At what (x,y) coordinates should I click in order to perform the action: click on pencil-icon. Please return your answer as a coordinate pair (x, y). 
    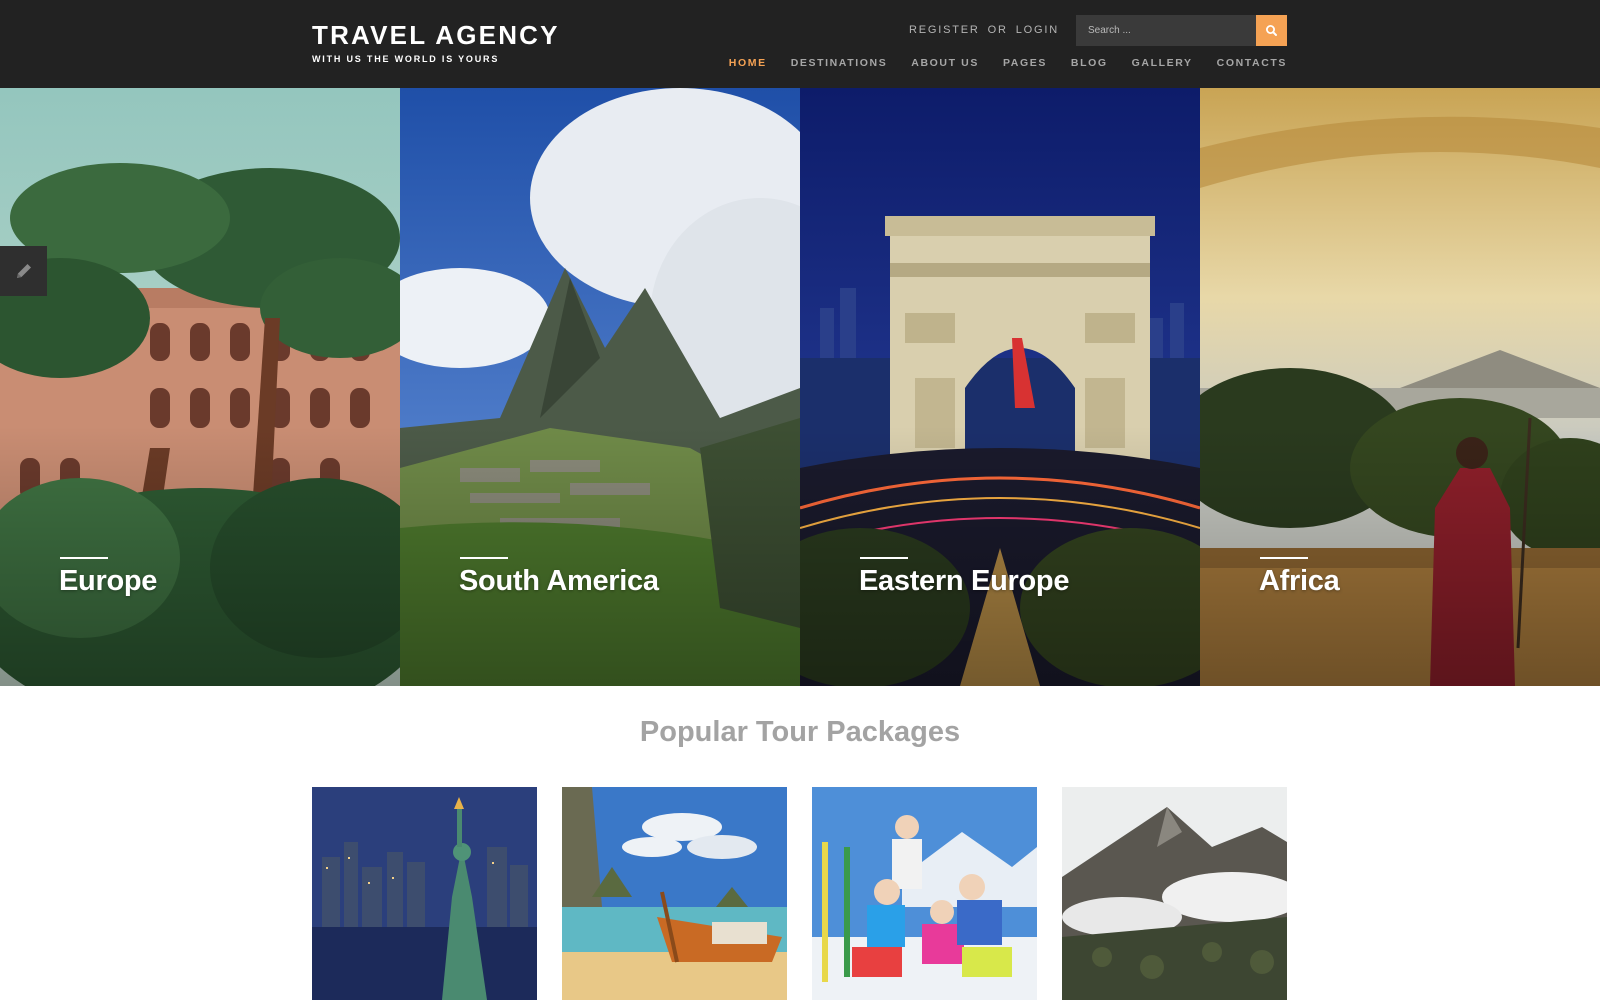
    Looking at the image, I should click on (23, 271).